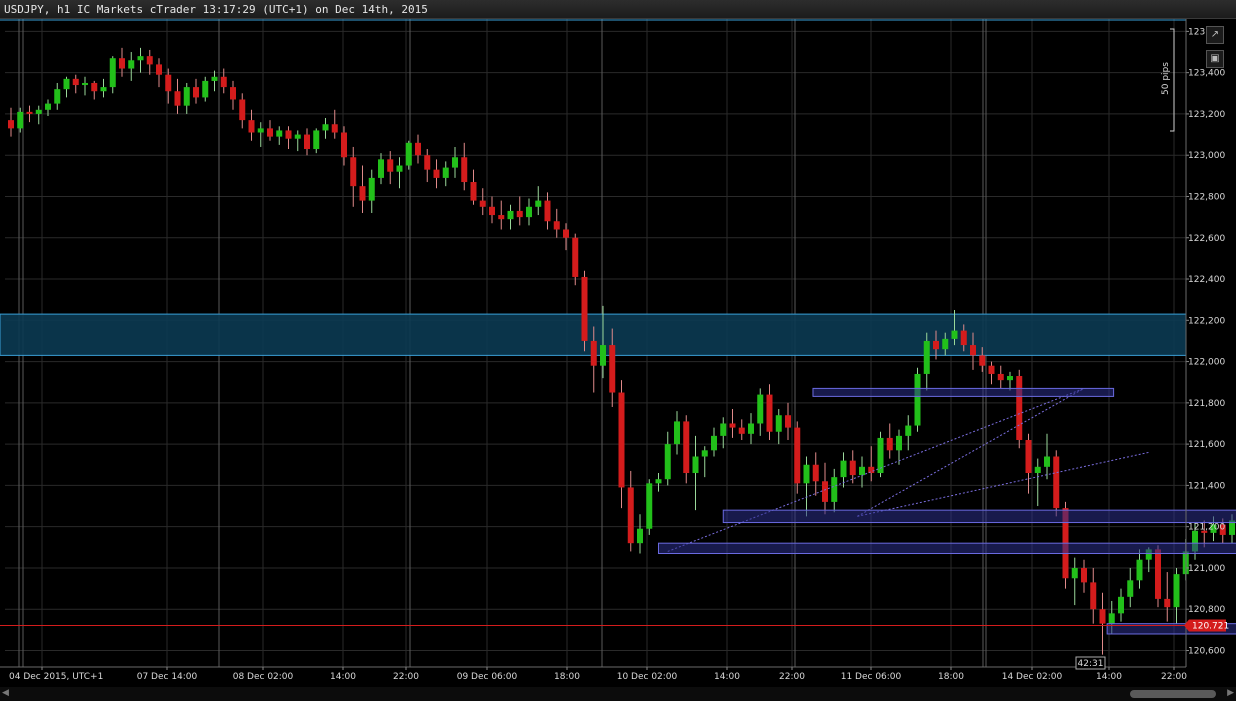  What do you see at coordinates (56, 677) in the screenshot?
I see `time-axis-label: 04 Dec 2015, UTC+1` at bounding box center [56, 677].